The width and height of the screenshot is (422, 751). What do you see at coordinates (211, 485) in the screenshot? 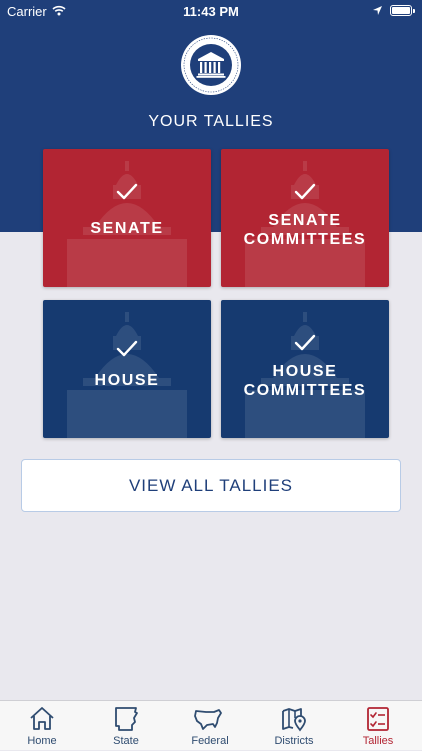
I see `view-all-tallies-button: VIEW ALL TALLIES` at bounding box center [211, 485].